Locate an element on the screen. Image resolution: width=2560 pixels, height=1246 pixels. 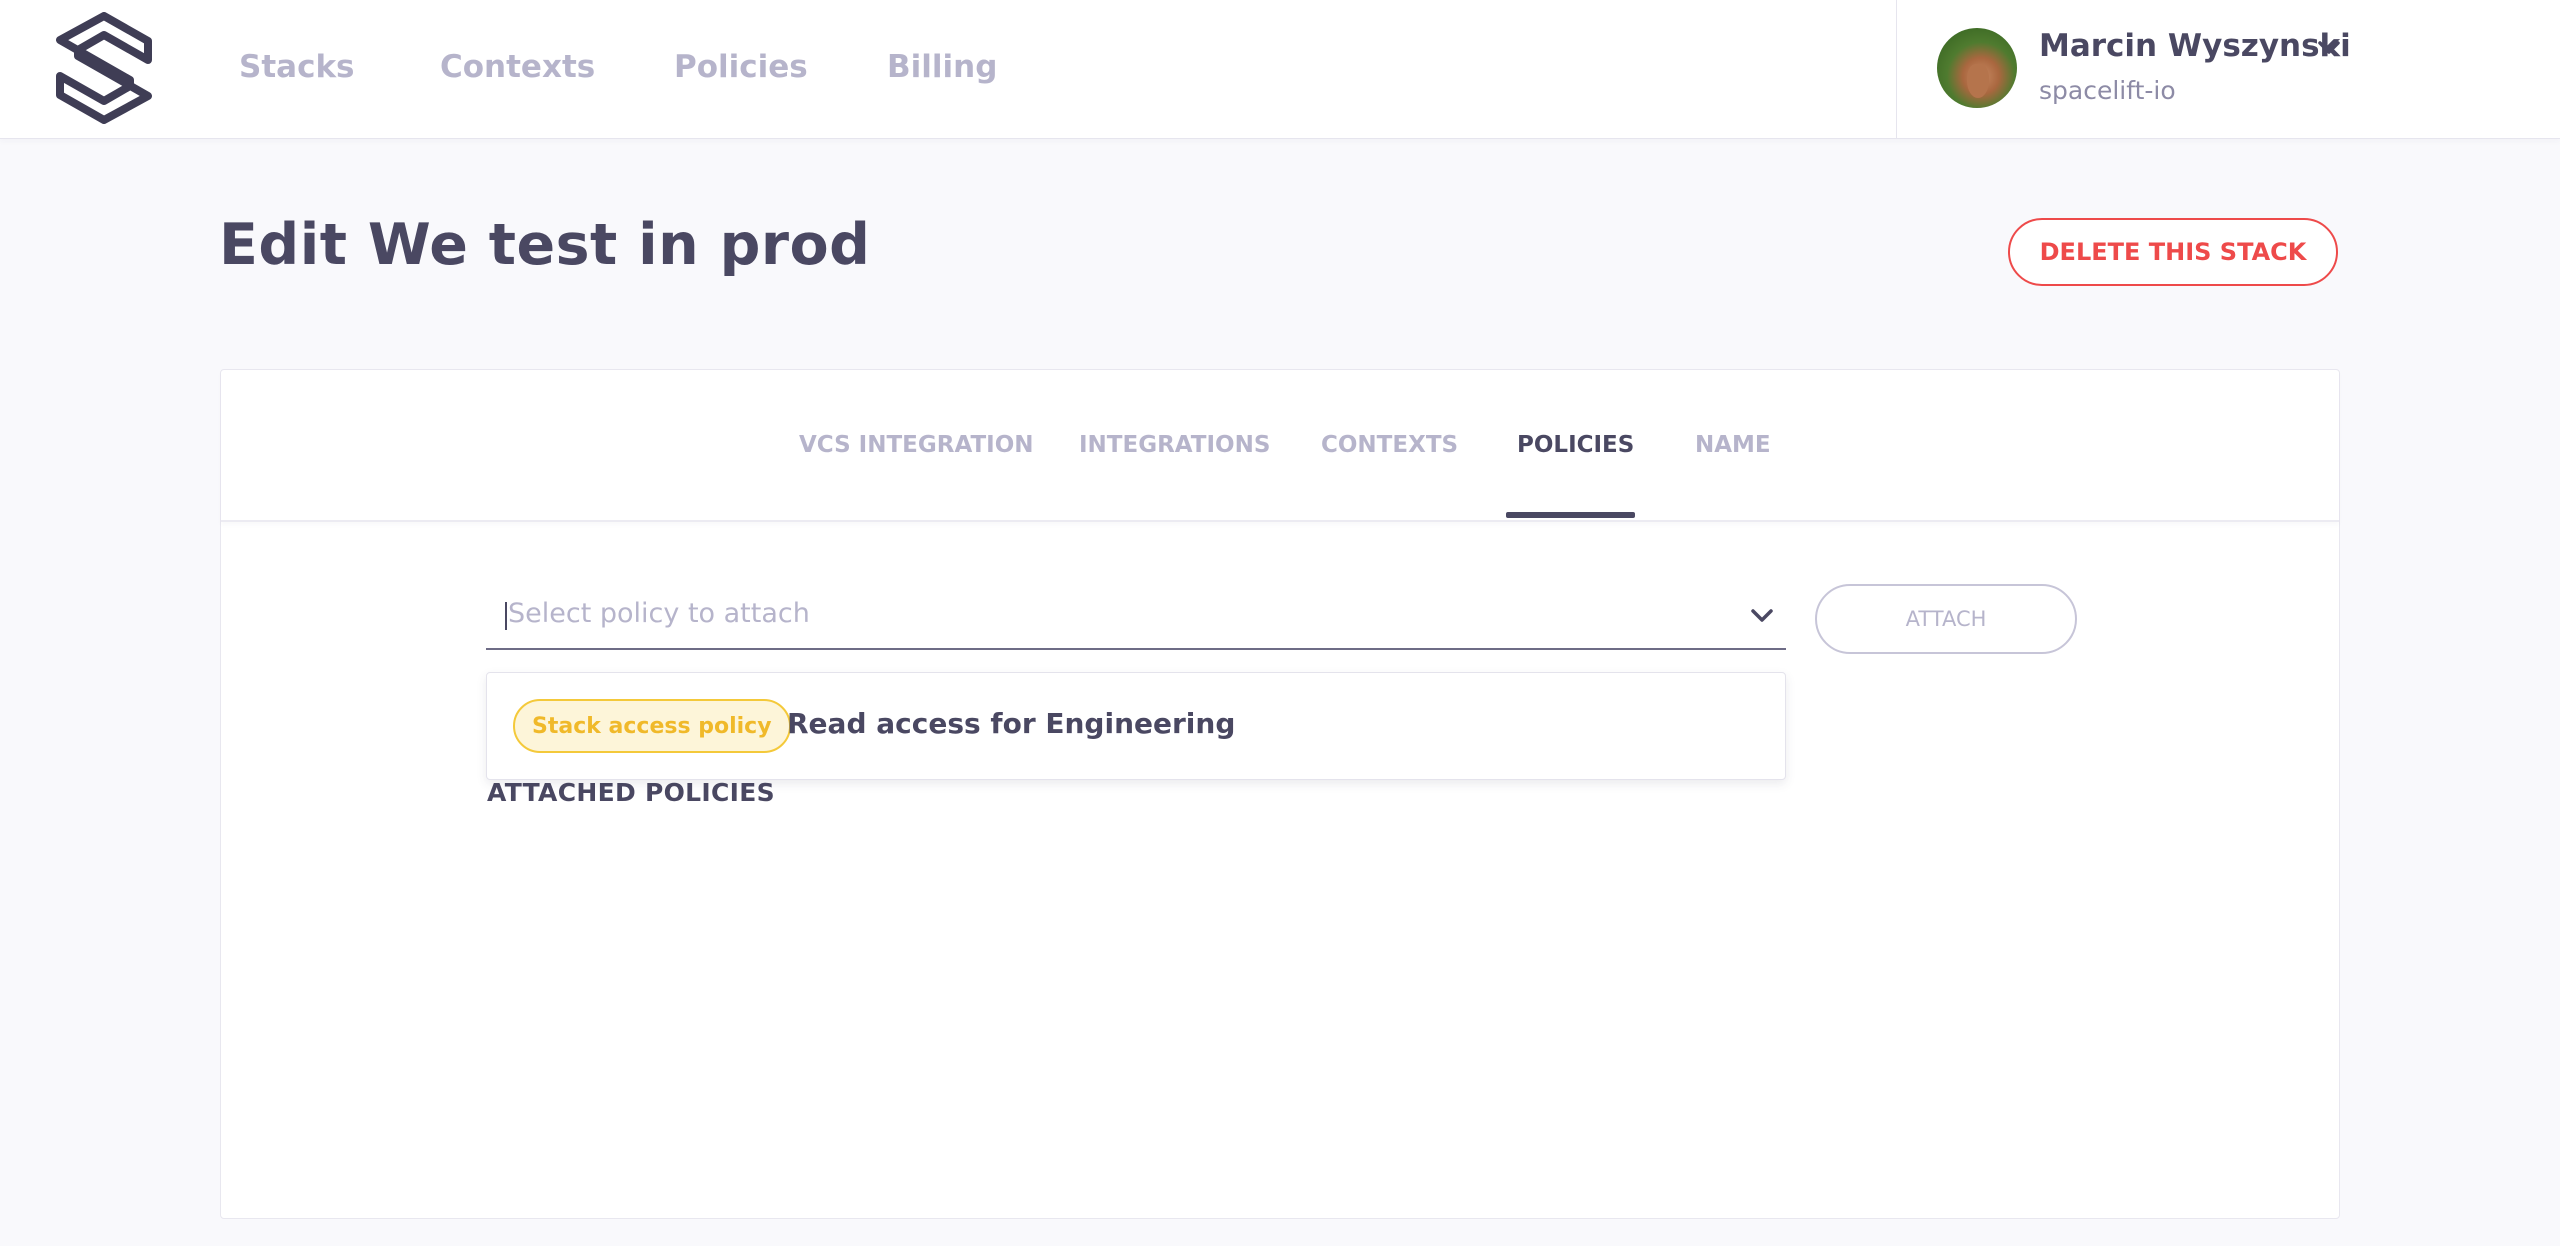
attach-button: ATTACH is located at coordinates (1946, 619).